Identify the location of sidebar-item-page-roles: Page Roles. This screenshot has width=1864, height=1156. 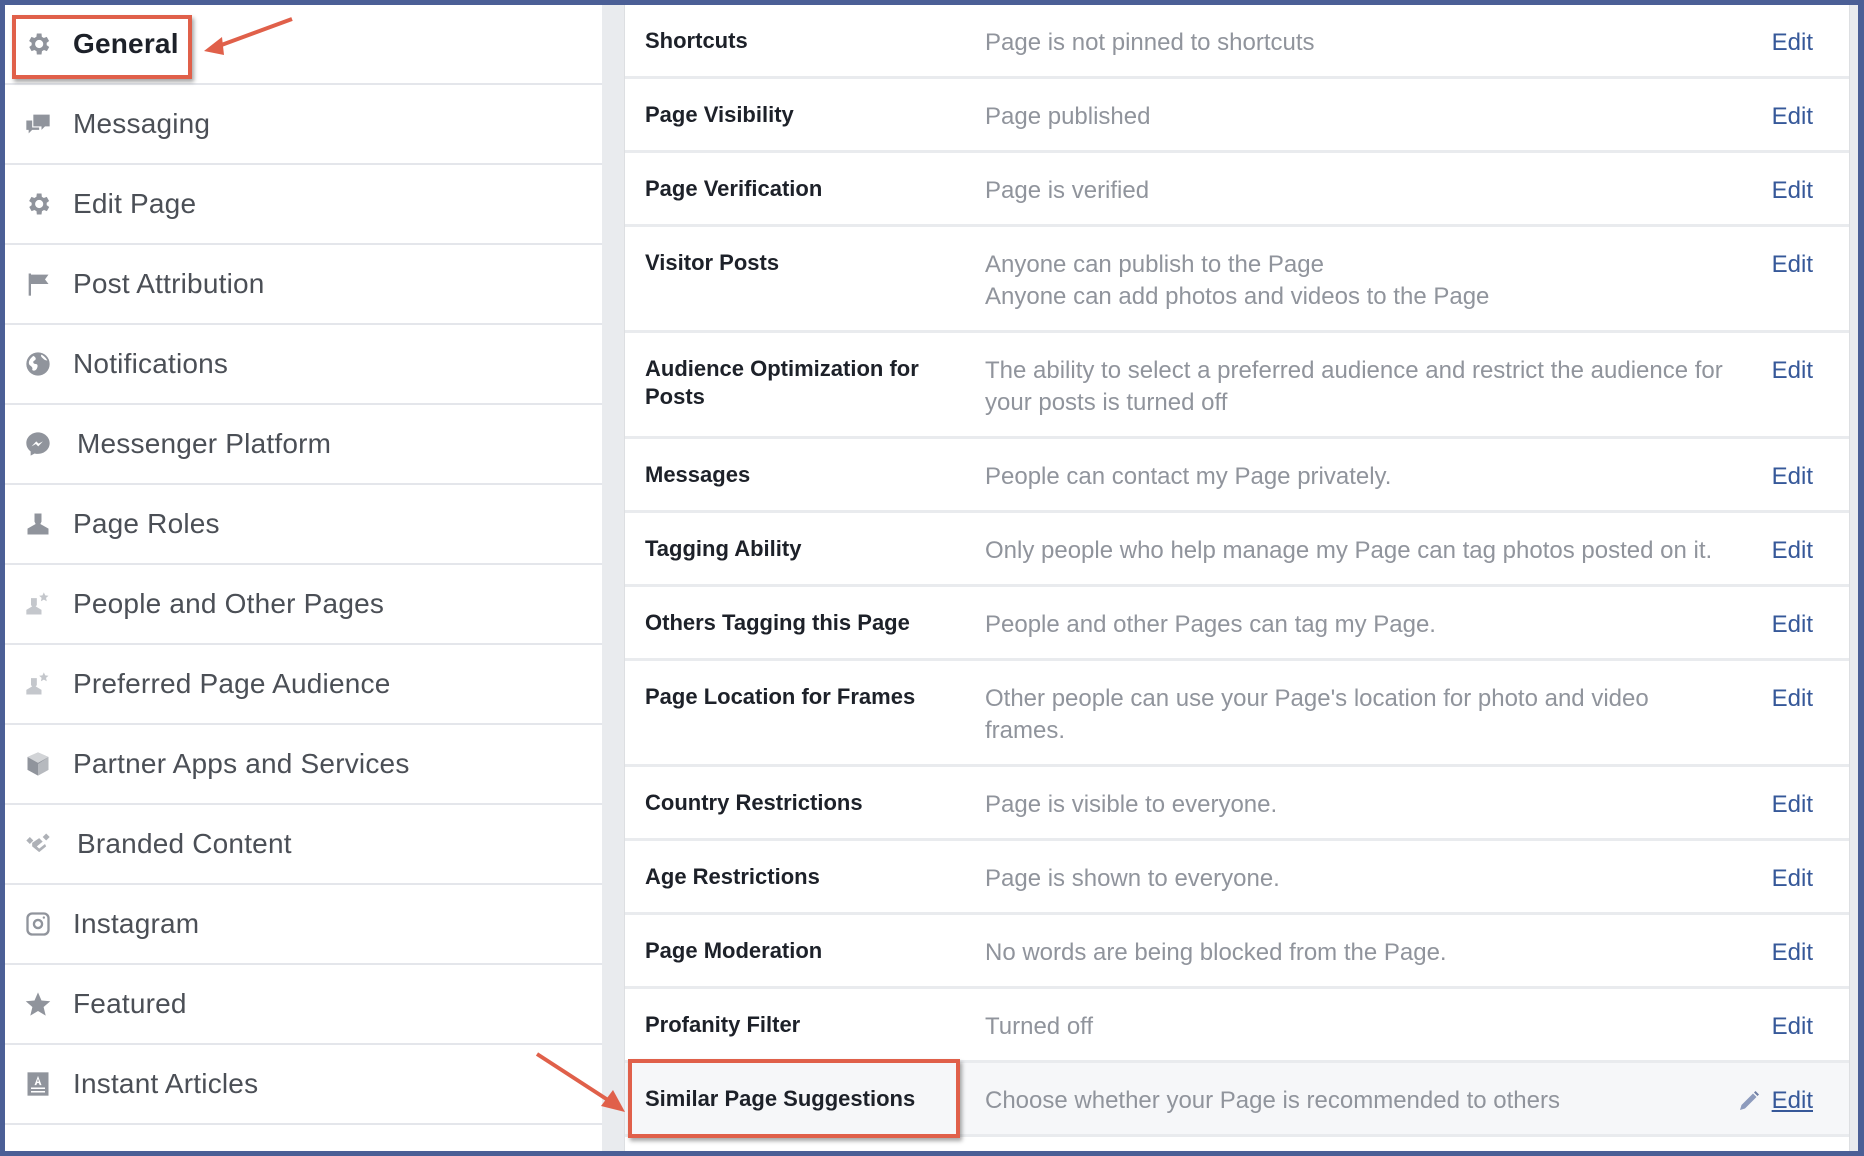
(303, 525).